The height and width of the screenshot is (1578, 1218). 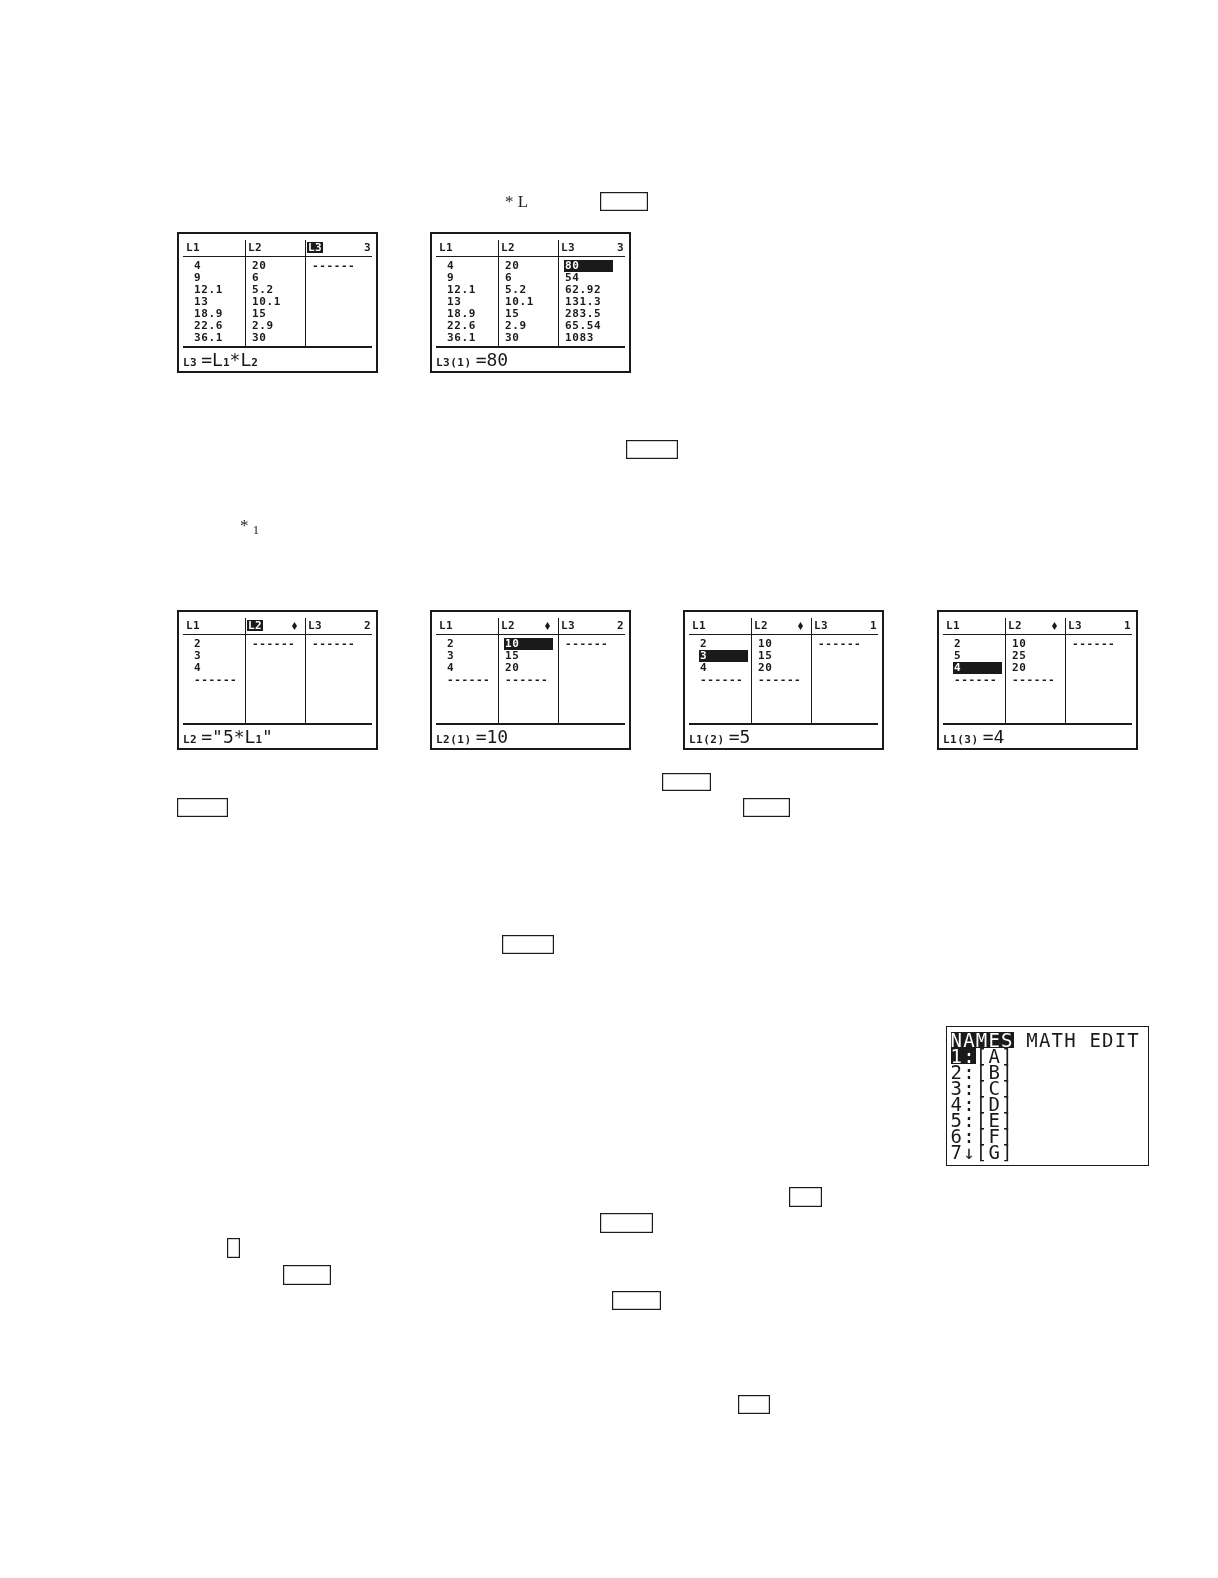 I want to click on list-cell: 80, so click(x=588, y=265).